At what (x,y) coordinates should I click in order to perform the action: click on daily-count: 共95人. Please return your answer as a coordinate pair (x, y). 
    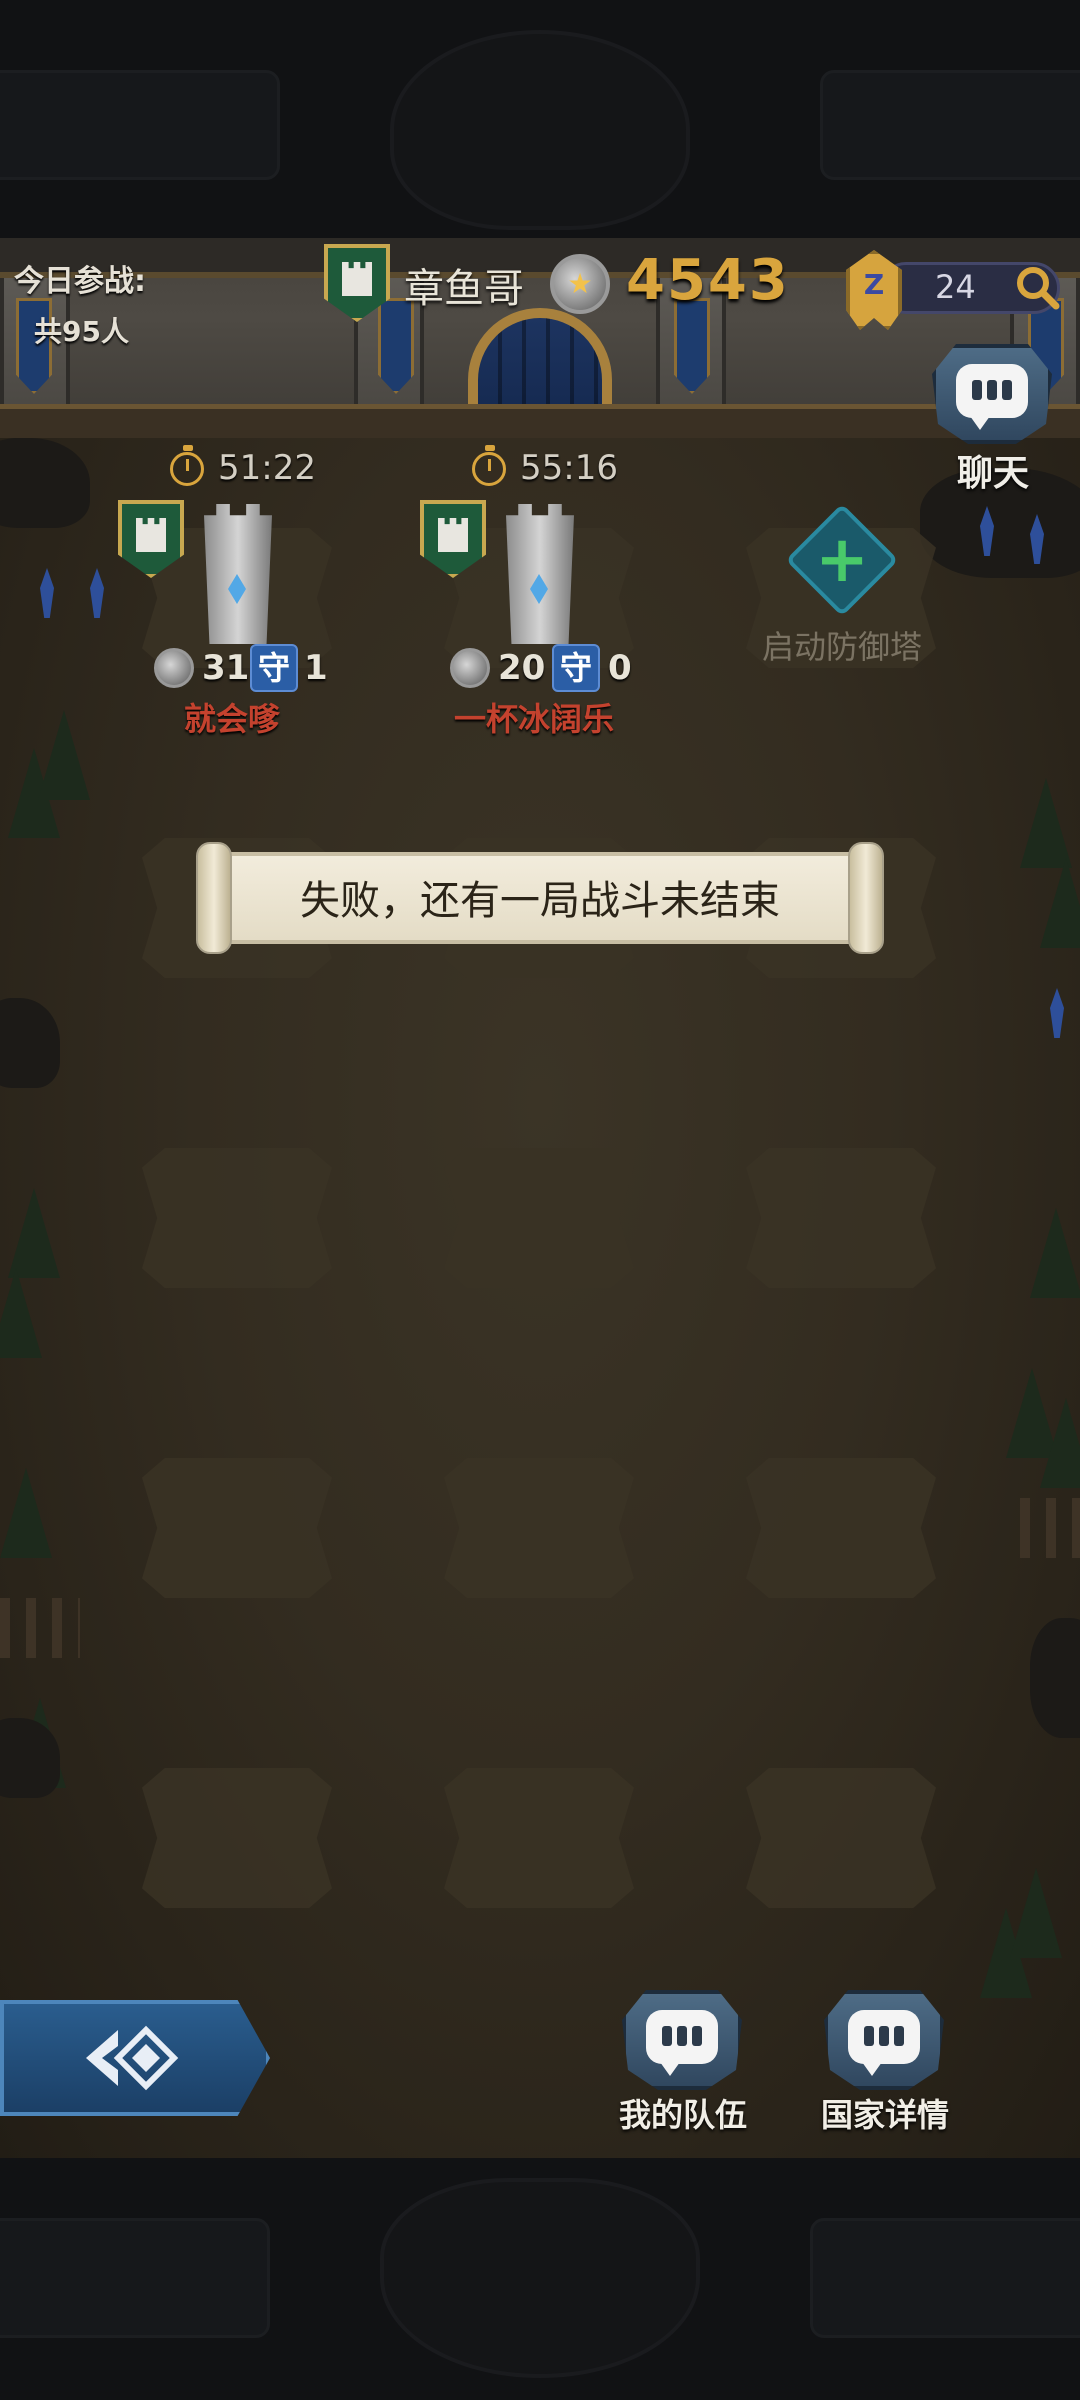
    Looking at the image, I should click on (81, 331).